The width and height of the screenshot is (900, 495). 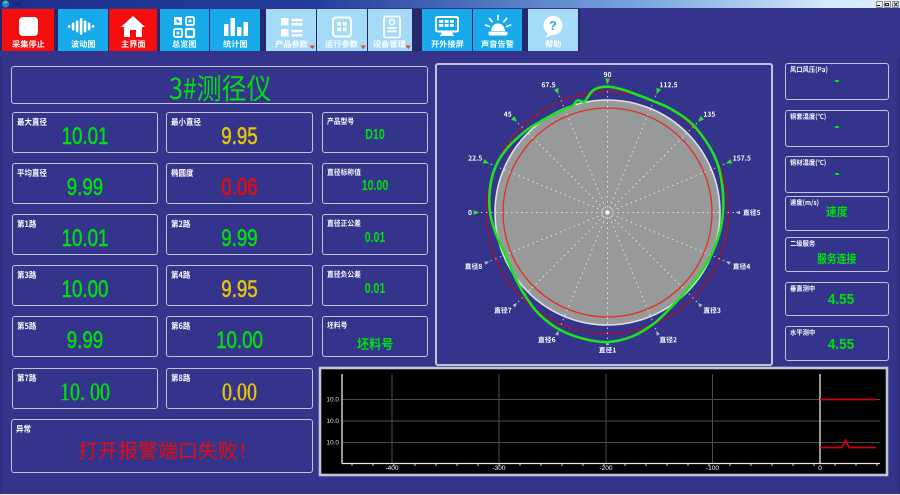 I want to click on svg-text: 0, so click(x=820, y=468).